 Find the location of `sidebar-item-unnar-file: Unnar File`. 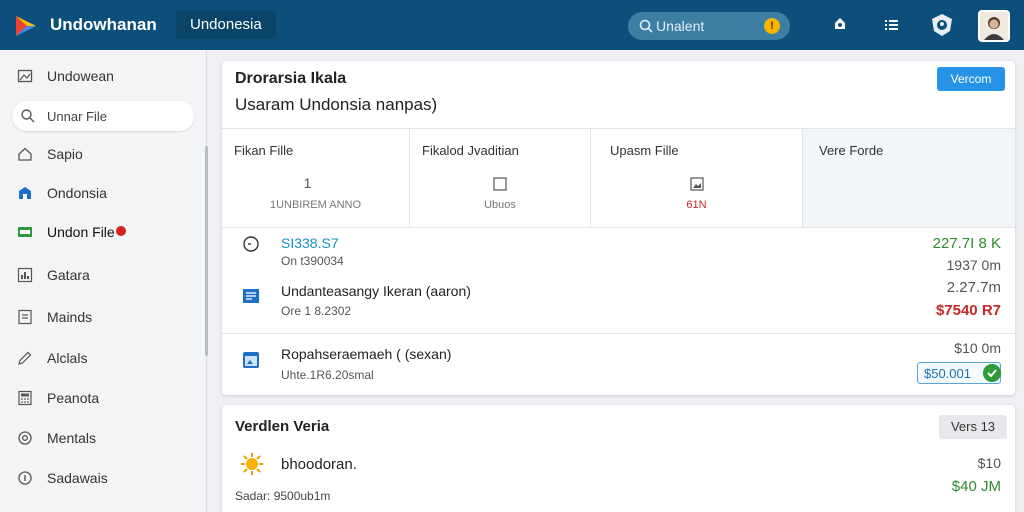

sidebar-item-unnar-file: Unnar File is located at coordinates (103, 116).